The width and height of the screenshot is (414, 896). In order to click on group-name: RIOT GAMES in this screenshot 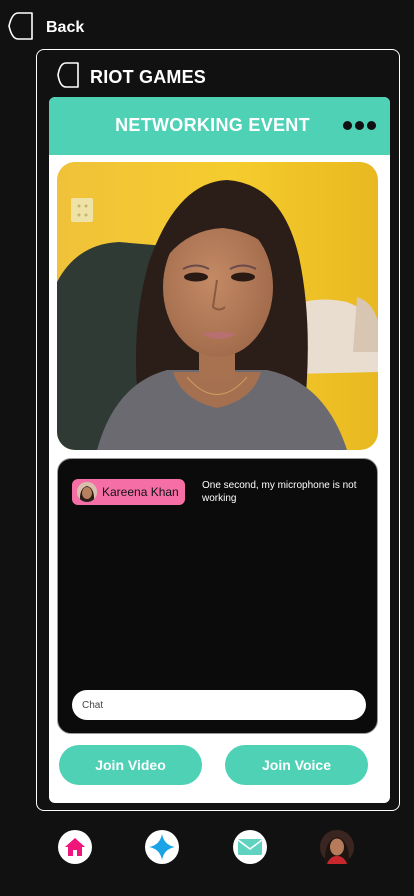, I will do `click(148, 76)`.